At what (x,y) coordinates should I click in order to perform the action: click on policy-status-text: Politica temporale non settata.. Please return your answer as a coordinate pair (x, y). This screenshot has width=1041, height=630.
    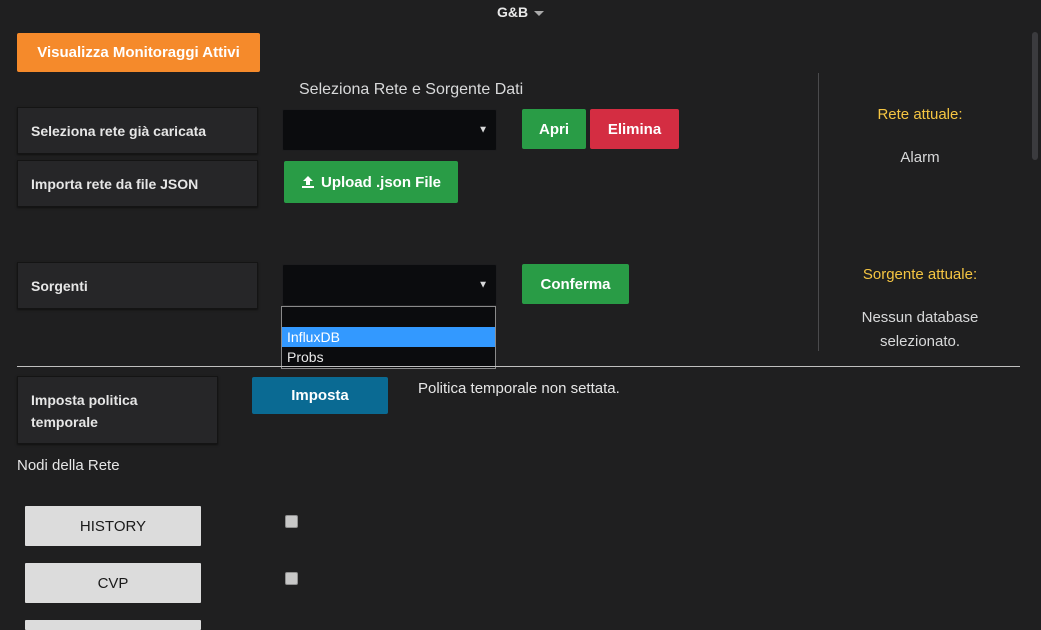
    Looking at the image, I should click on (519, 388).